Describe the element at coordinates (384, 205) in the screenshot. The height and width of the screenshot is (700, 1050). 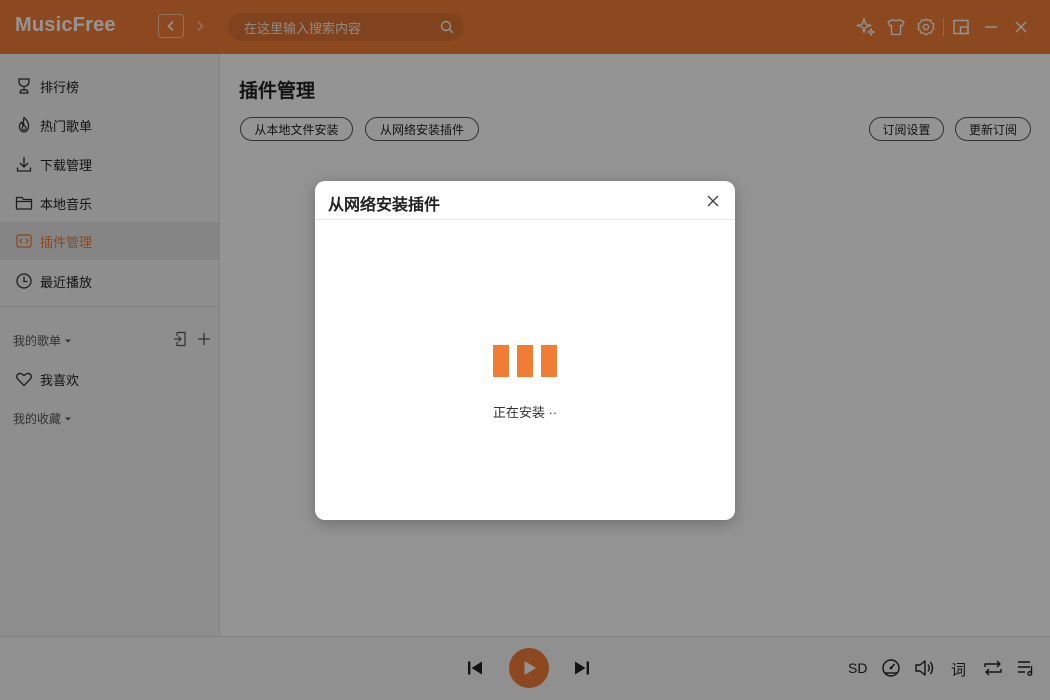
I see `dialog-title: 从网络安装插件` at that location.